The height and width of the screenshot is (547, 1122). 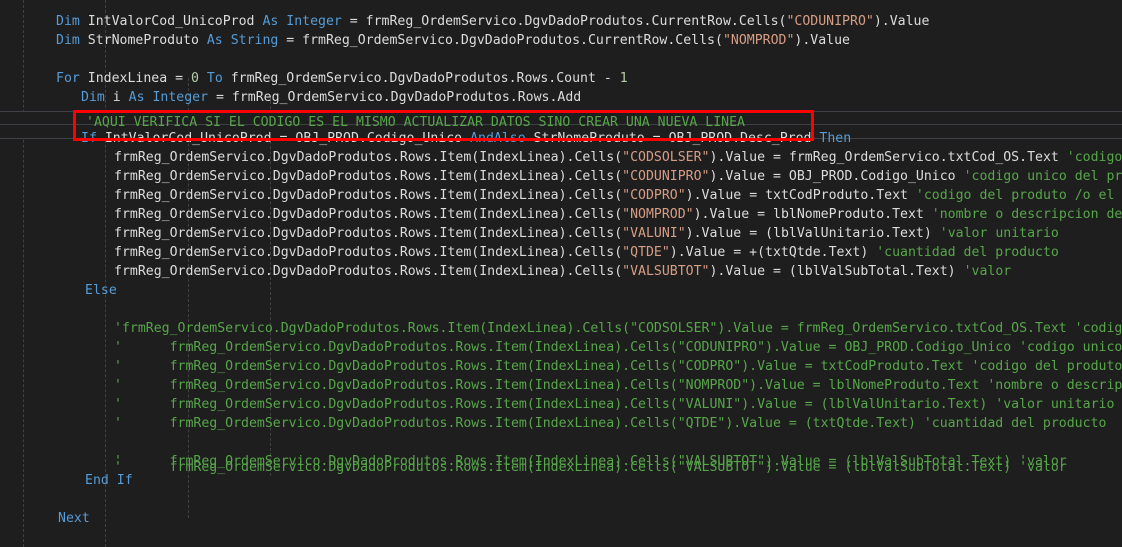 What do you see at coordinates (147, 40) in the screenshot?
I see `code-token-id: StrNomeProduto` at bounding box center [147, 40].